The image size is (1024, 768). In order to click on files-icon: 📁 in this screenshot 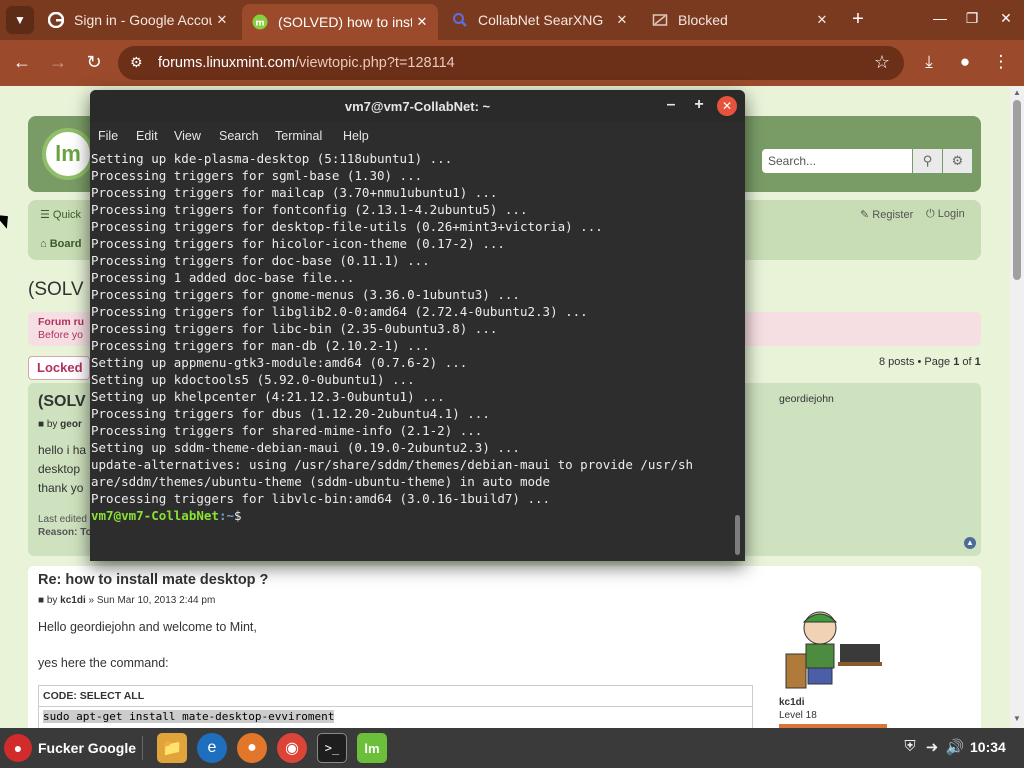, I will do `click(172, 748)`.